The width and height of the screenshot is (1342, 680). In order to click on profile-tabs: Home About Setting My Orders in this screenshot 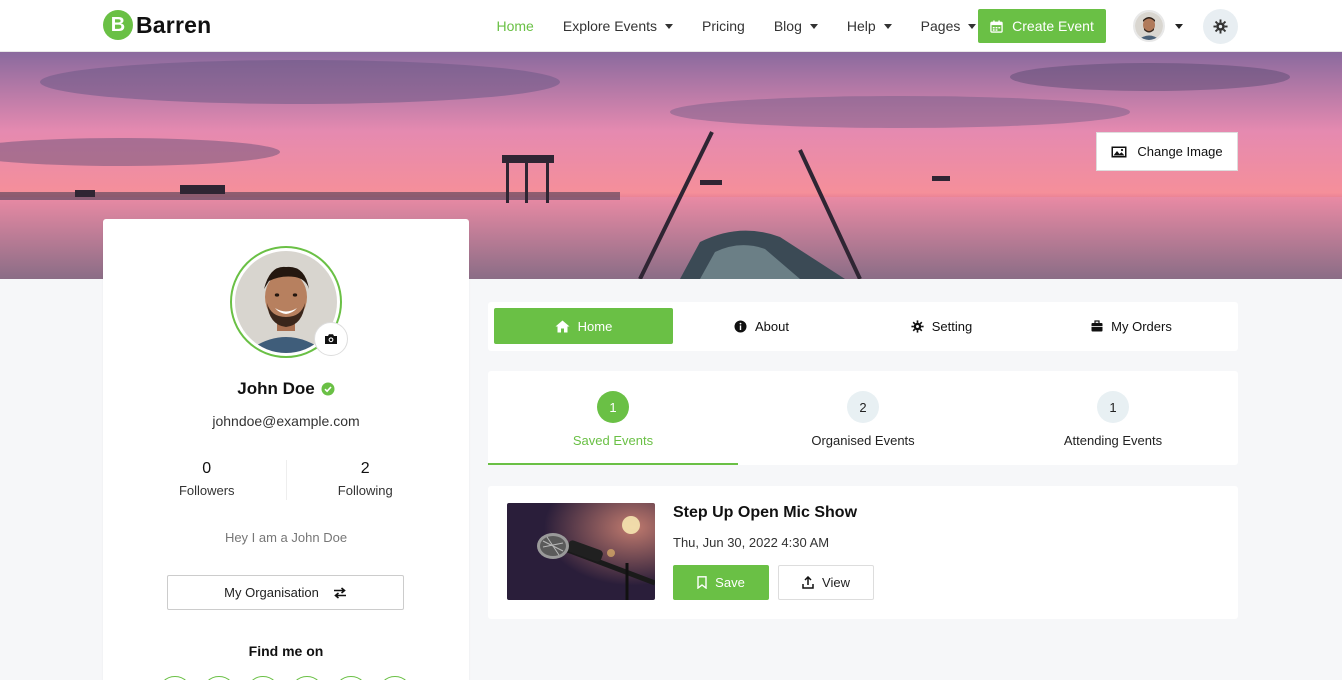, I will do `click(863, 326)`.